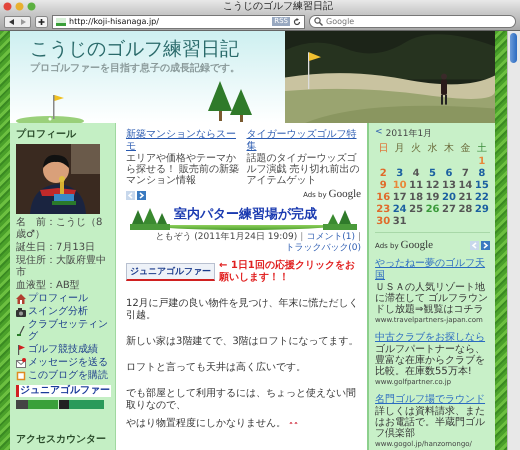 The image size is (520, 450). What do you see at coordinates (60, 404) in the screenshot?
I see `ranking-badges-icon` at bounding box center [60, 404].